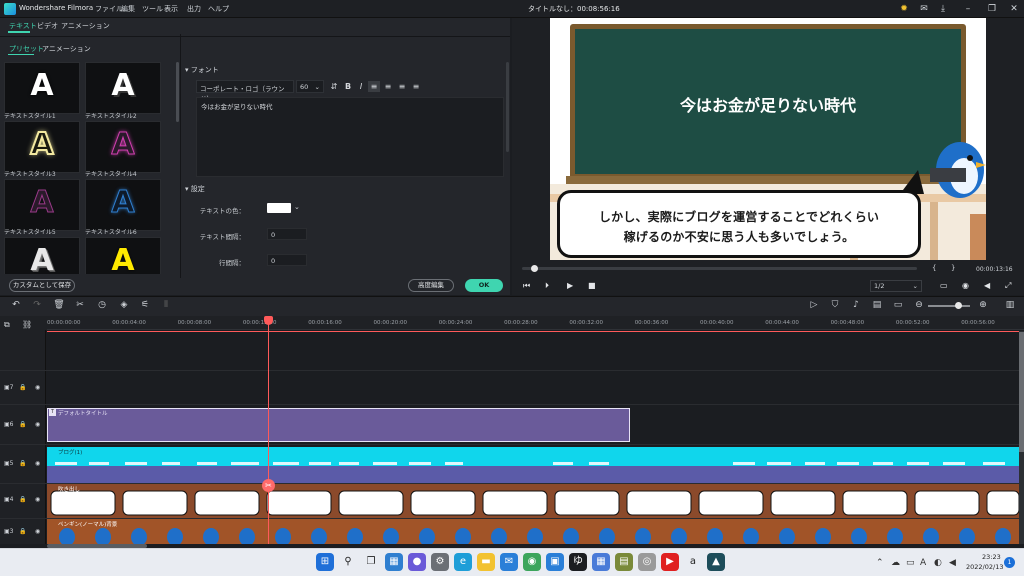  I want to click on speaker-icon: ◀, so click(952, 563).